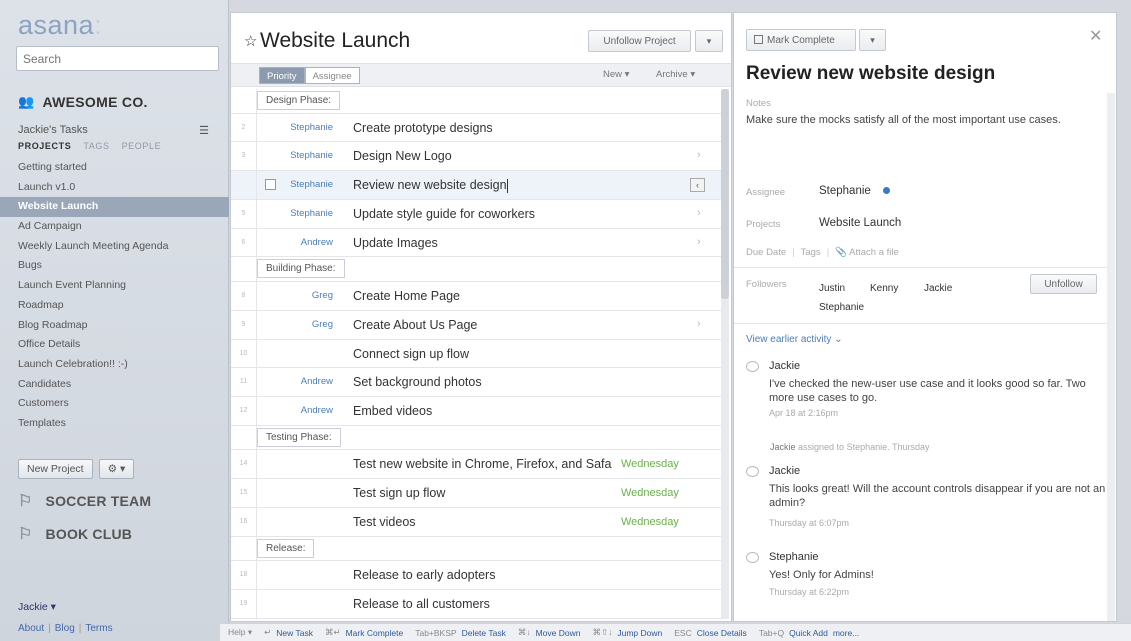  Describe the element at coordinates (114, 247) in the screenshot. I see `sidebar-project-item: Weekly Launch Meeting Agenda` at that location.